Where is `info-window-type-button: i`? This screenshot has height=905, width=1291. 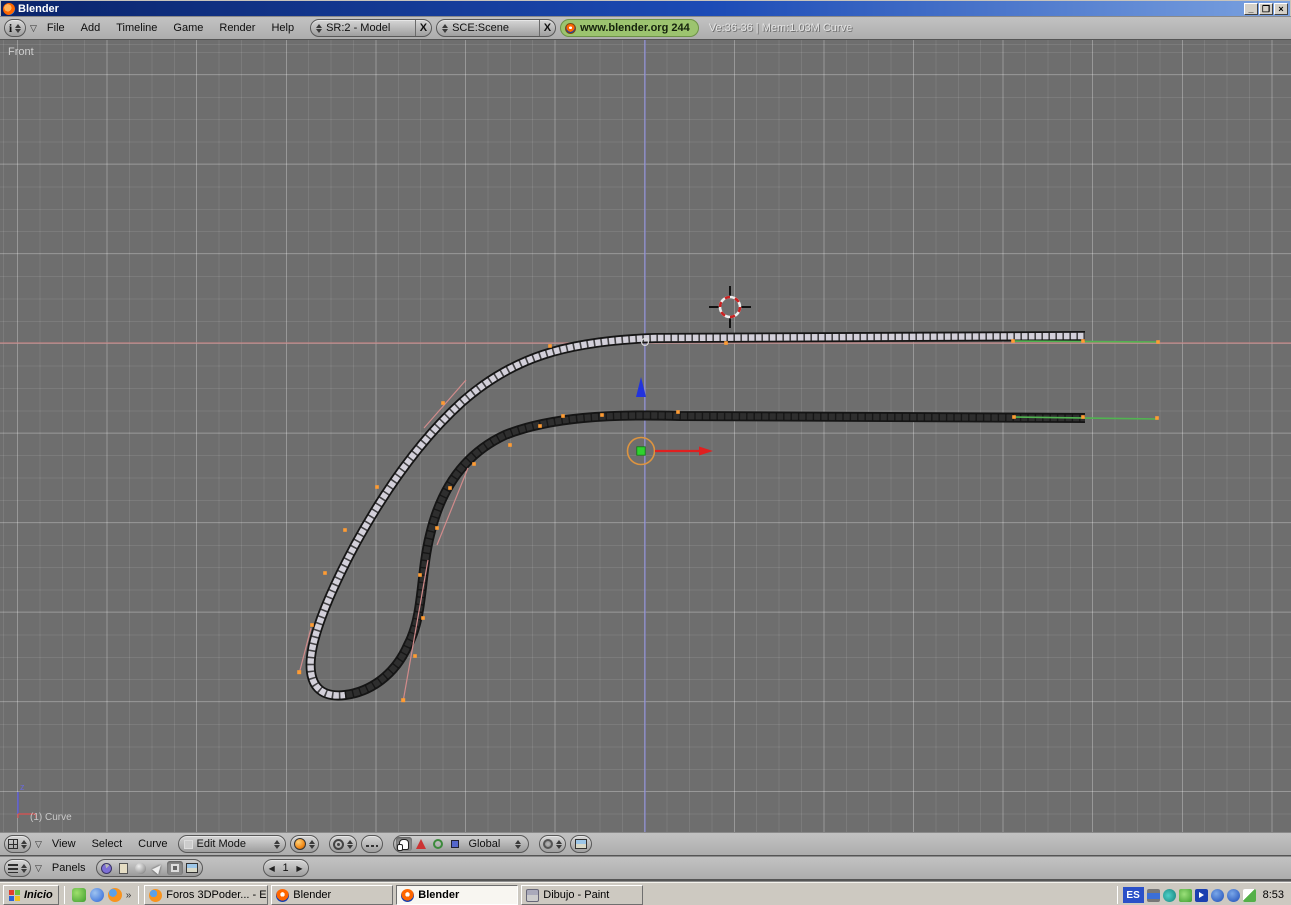 info-window-type-button: i is located at coordinates (15, 28).